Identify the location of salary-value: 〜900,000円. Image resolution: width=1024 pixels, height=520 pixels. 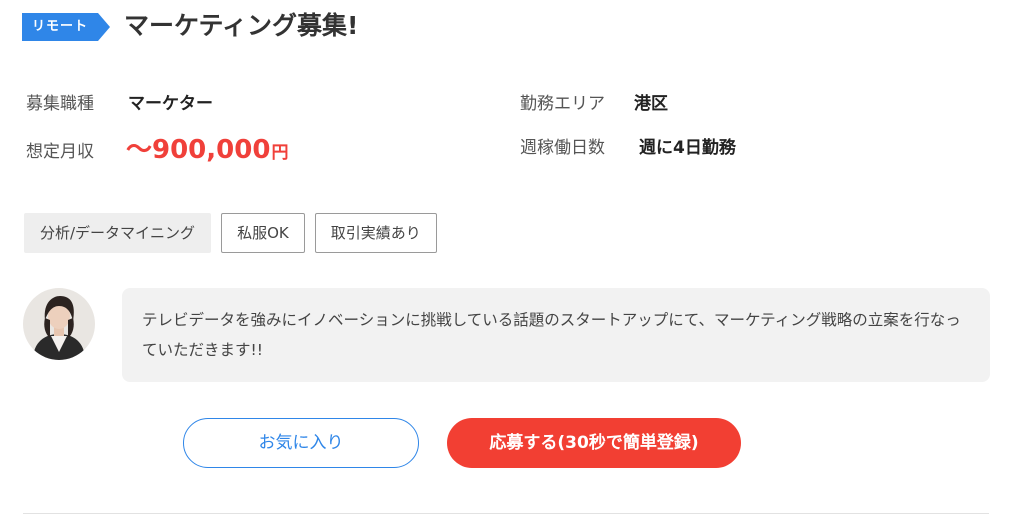
(207, 151).